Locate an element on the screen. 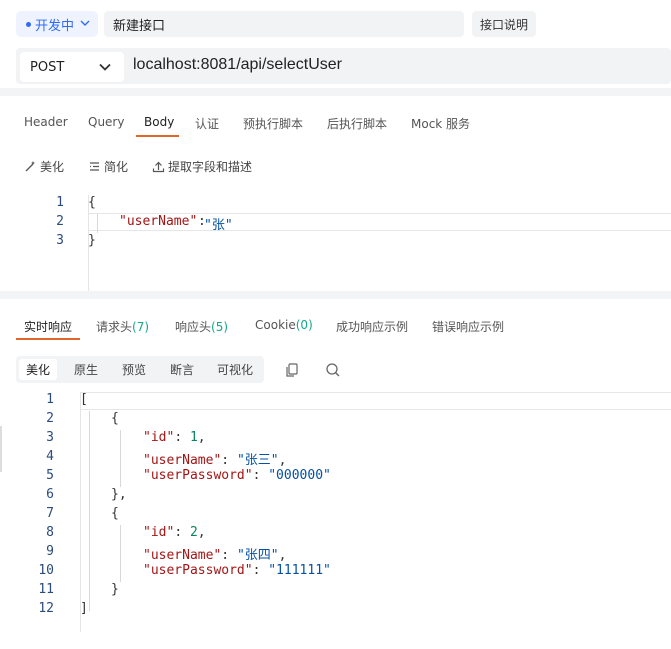 This screenshot has height=649, width=671. url-input: localhost:8081/api/selectUser is located at coordinates (237, 65).